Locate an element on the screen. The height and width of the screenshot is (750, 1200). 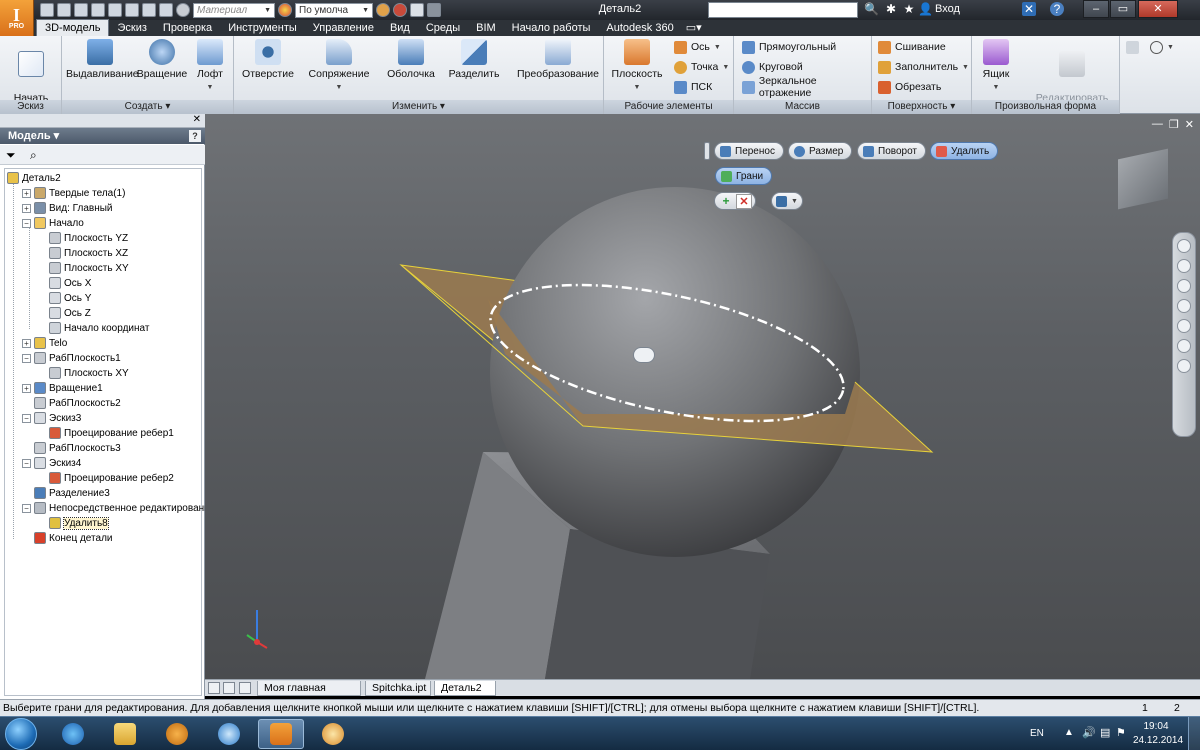
browser-title: Модель ▾ ? is located at coordinates (102, 136).